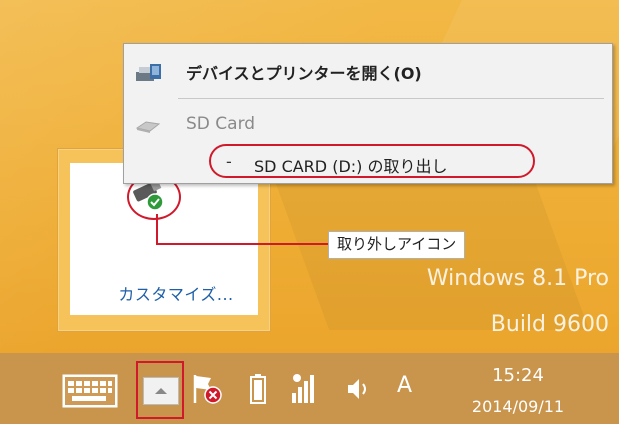 This screenshot has width=619, height=424. Describe the element at coordinates (304, 73) in the screenshot. I see `menu-item-label: デバイスとプリンターを開く(O)` at that location.